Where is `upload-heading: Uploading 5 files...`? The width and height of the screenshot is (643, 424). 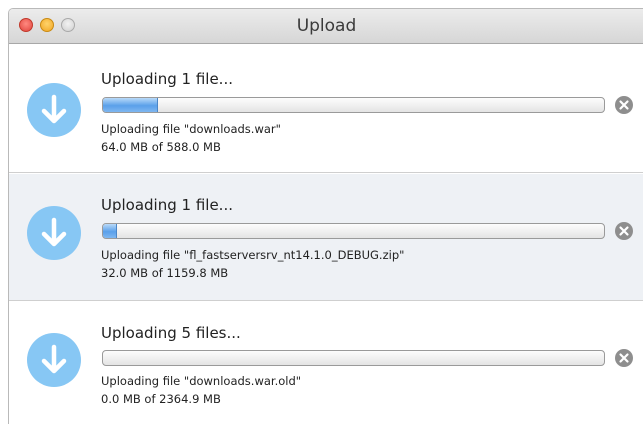
upload-heading: Uploading 5 files... is located at coordinates (171, 333).